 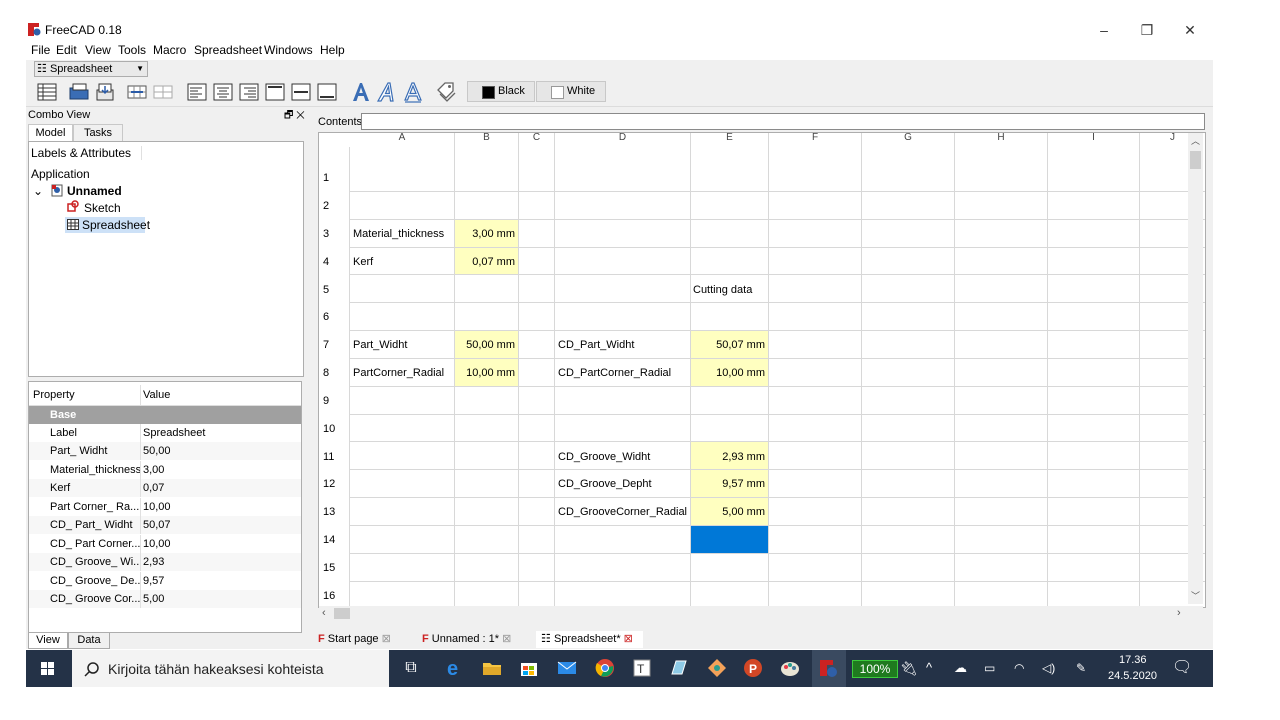 What do you see at coordinates (622, 512) in the screenshot?
I see `cell-d13: CD_GrooveCorner_Radial` at bounding box center [622, 512].